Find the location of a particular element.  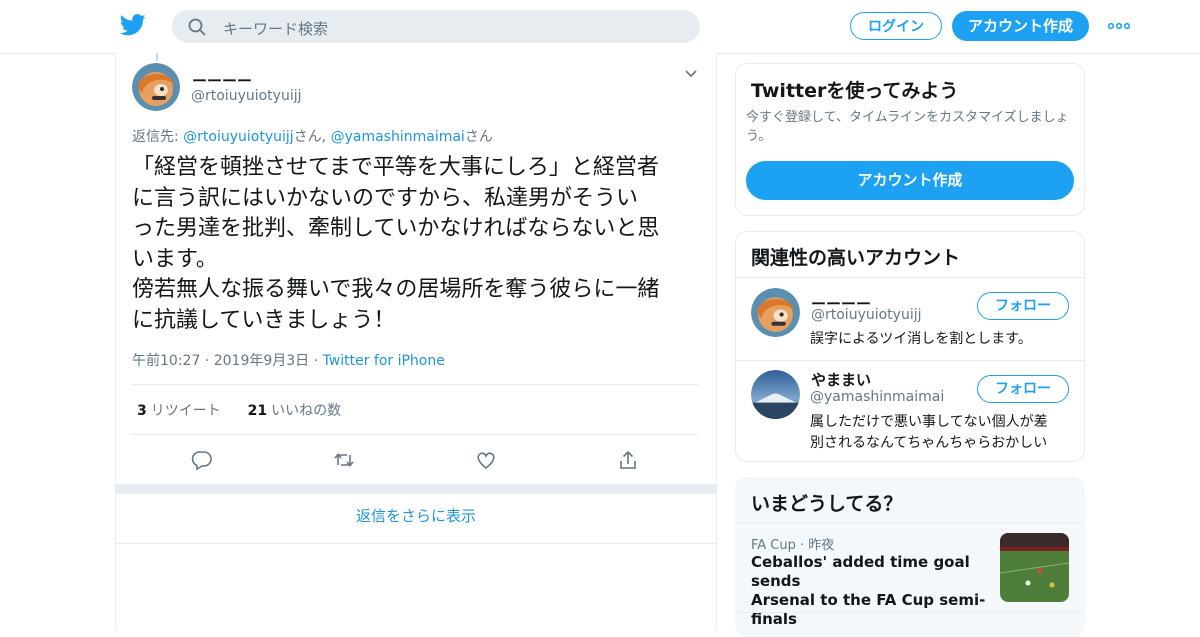

tweet-source: Twitter for iPhone is located at coordinates (384, 361).